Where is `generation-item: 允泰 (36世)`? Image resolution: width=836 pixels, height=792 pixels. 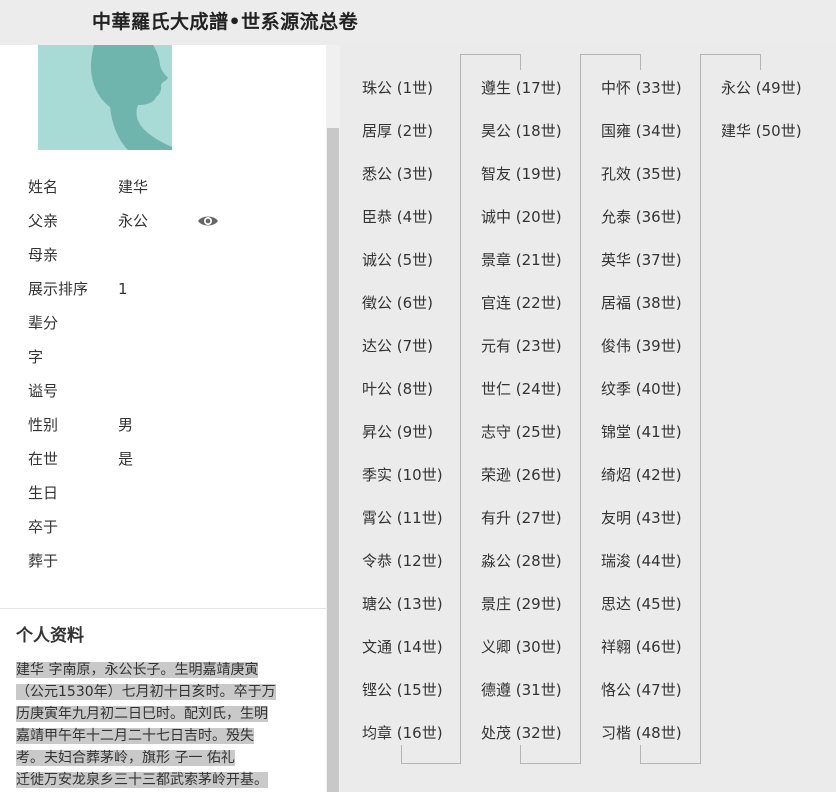
generation-item: 允泰 (36世) is located at coordinates (641, 217).